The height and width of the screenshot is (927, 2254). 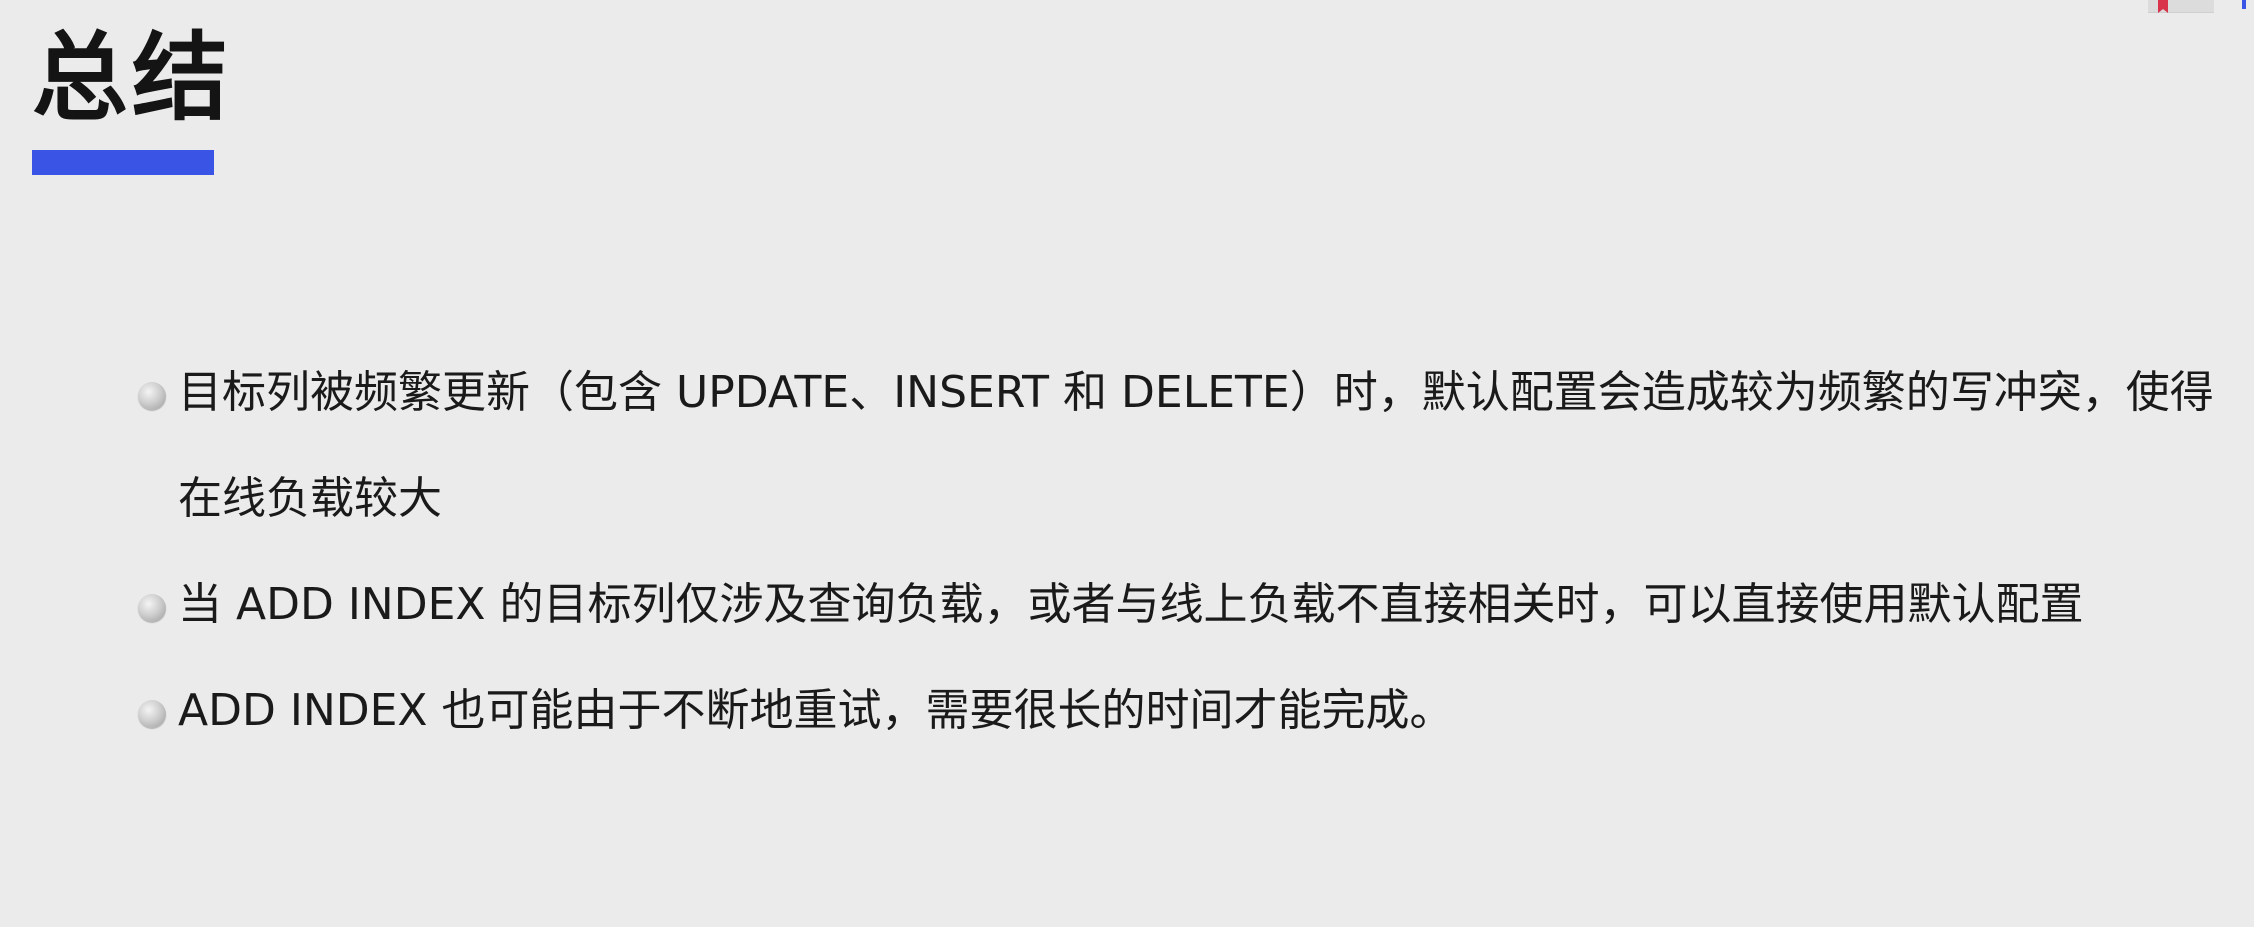 What do you see at coordinates (816, 710) in the screenshot?
I see `bullet-text: ADD INDEX 也可能由于不断地重试，需要很长的时间才能完成。` at bounding box center [816, 710].